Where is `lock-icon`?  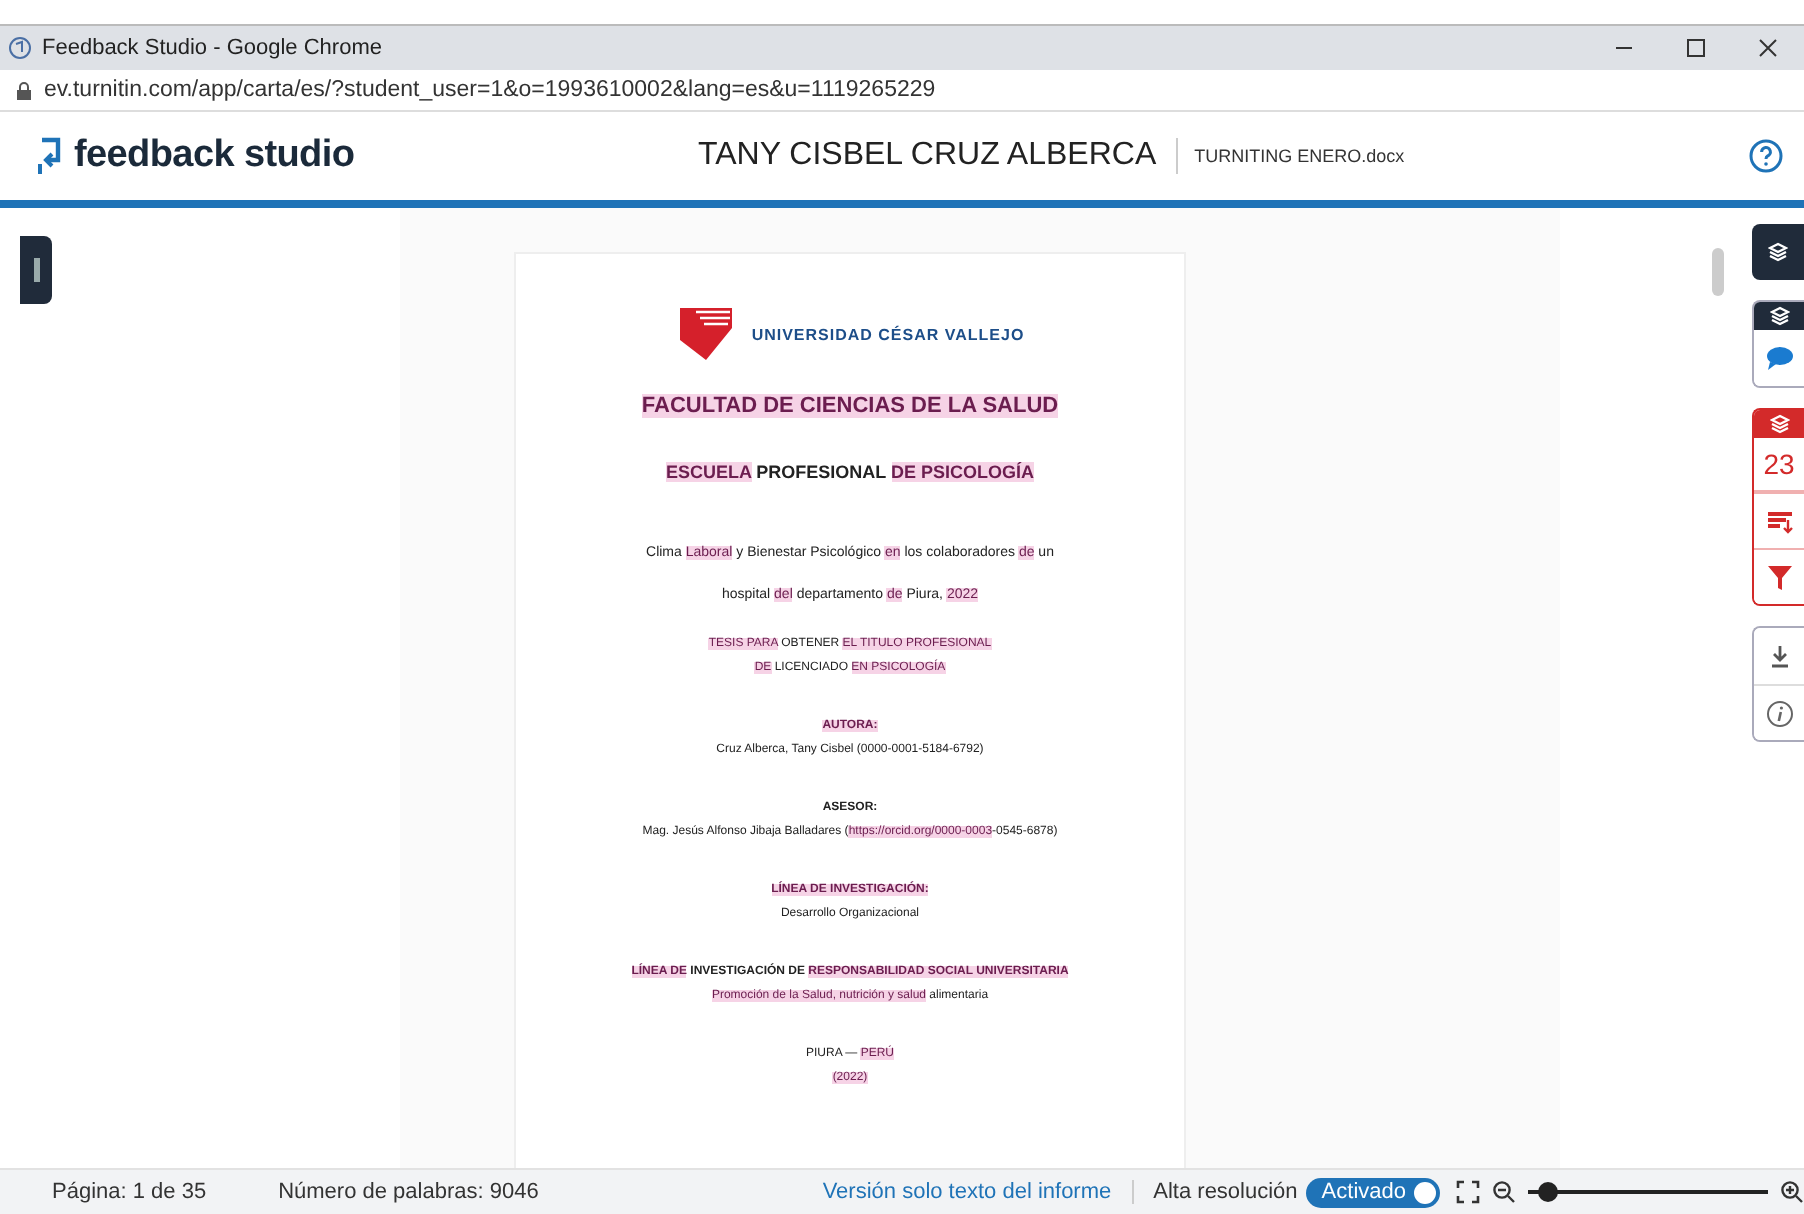
lock-icon is located at coordinates (24, 90).